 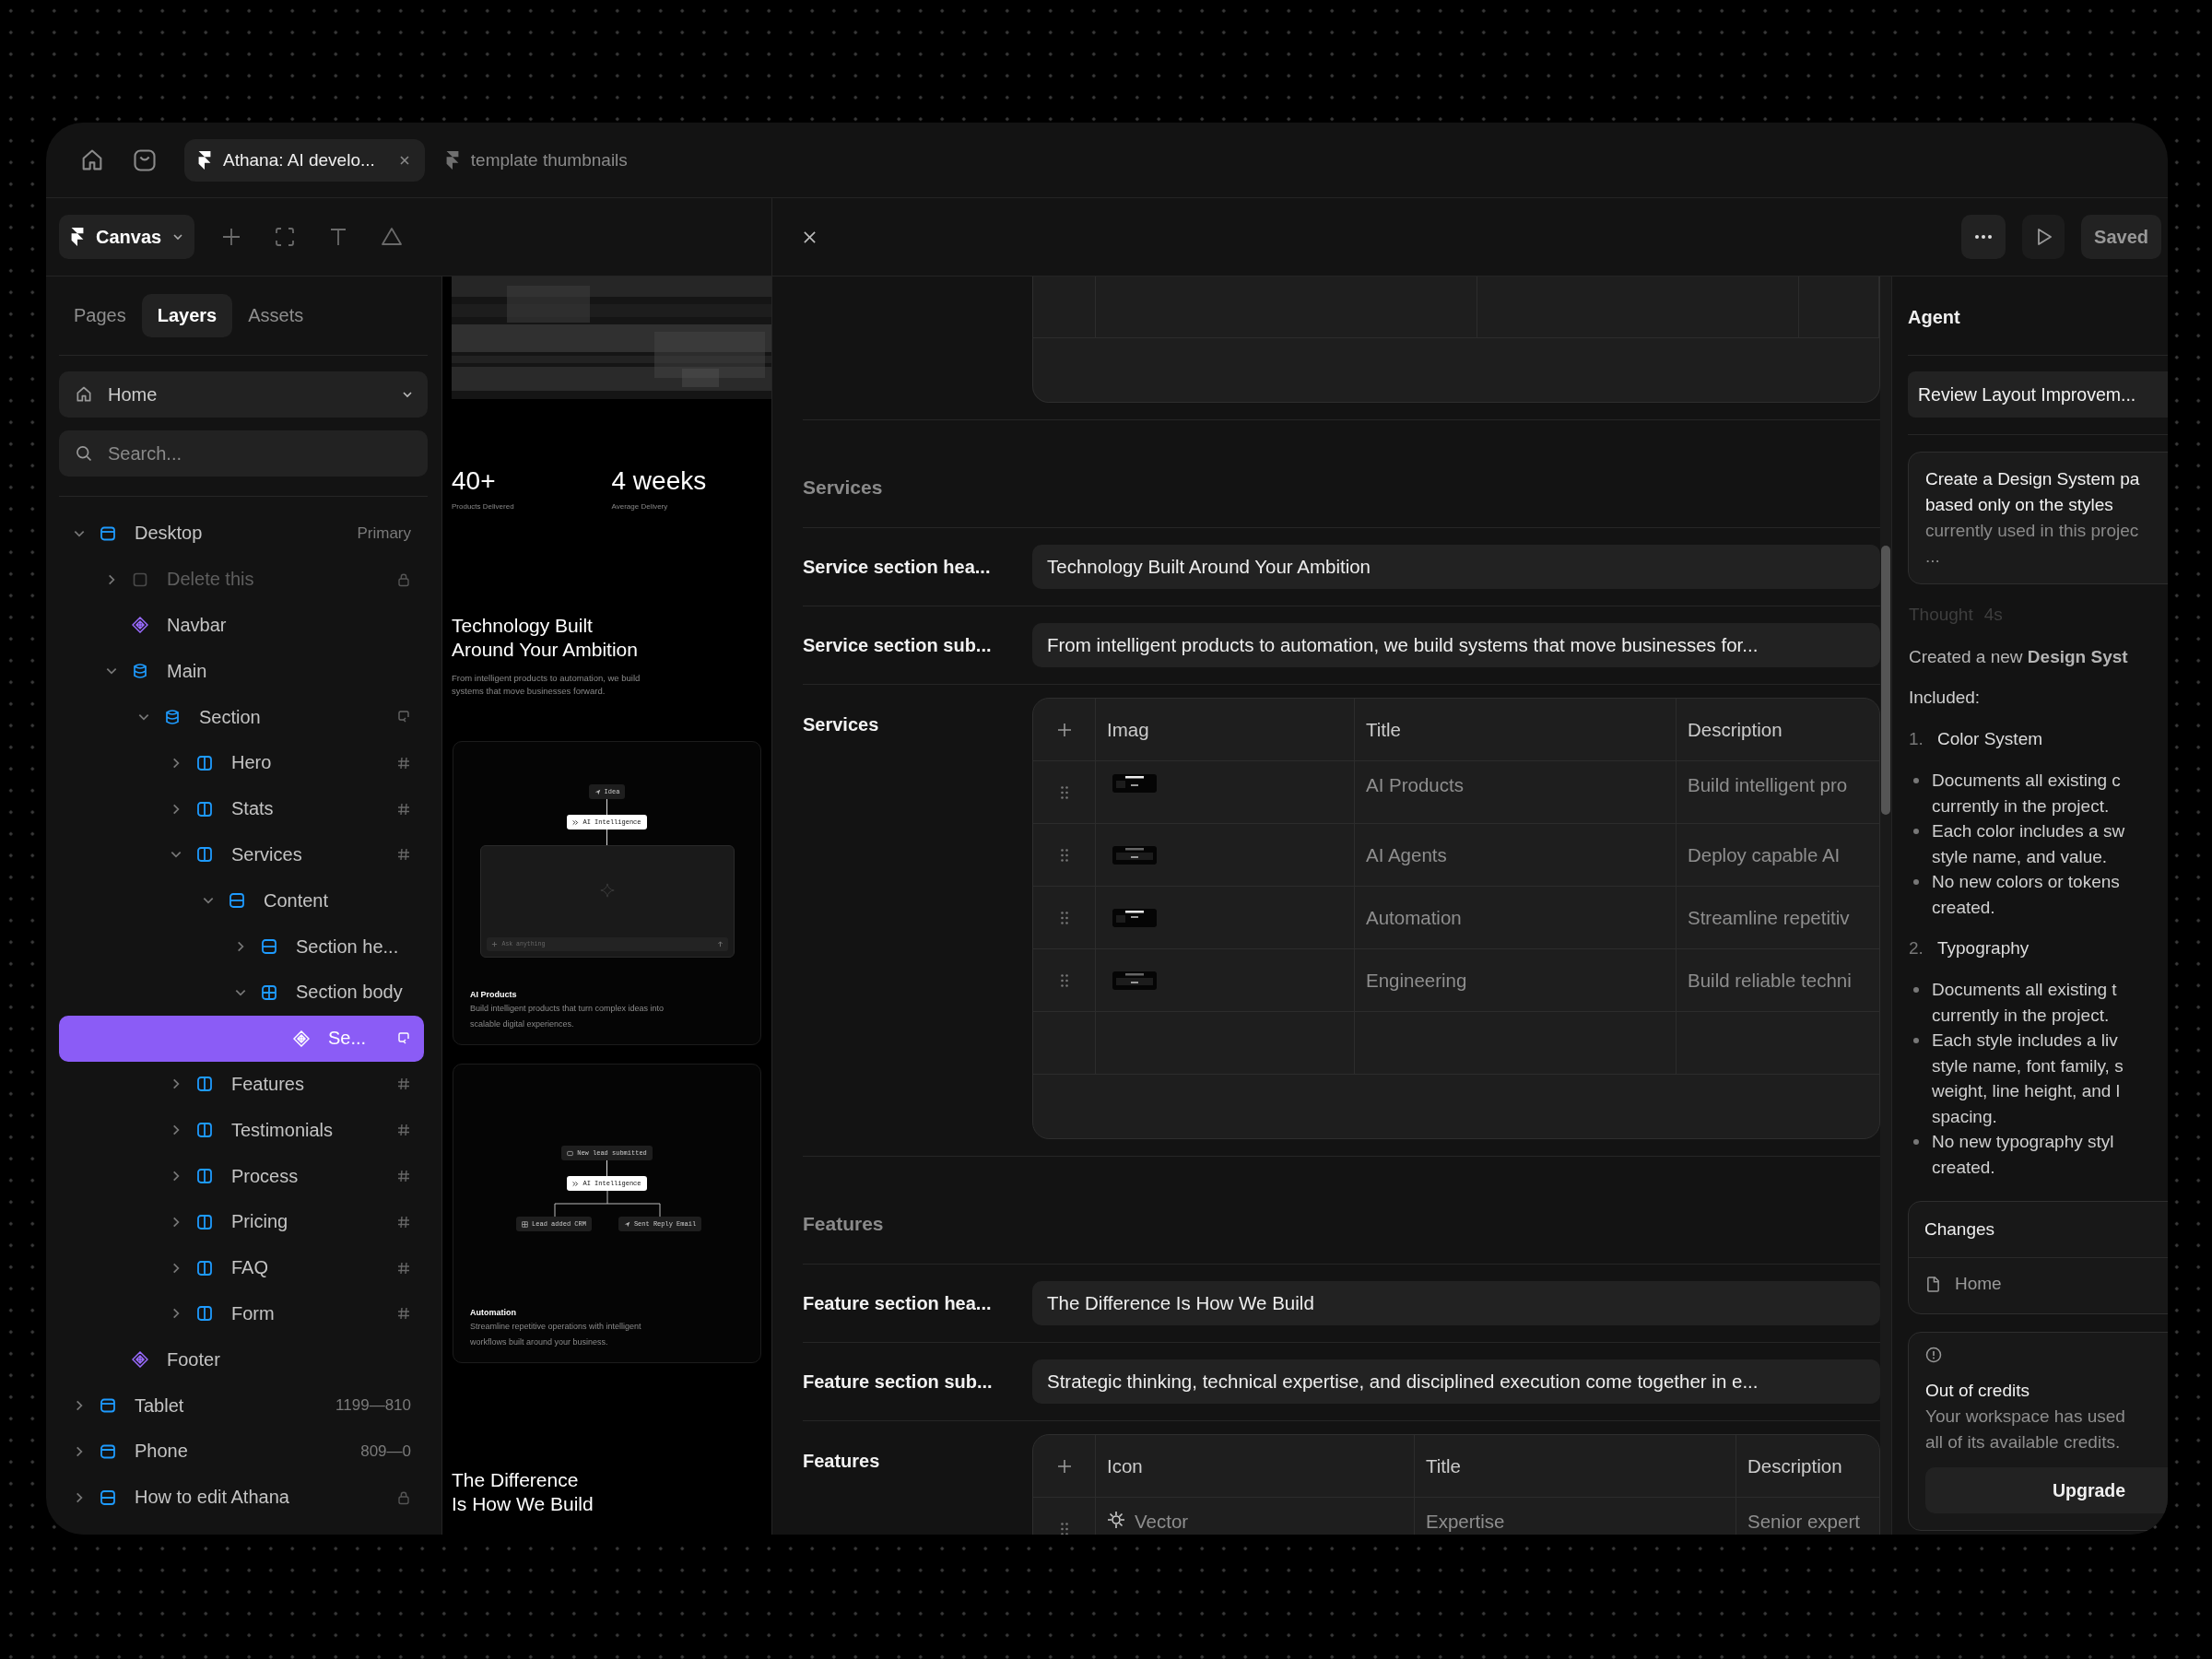 I want to click on bullet-text: Documents all existing c currently in the project., so click(x=2026, y=794).